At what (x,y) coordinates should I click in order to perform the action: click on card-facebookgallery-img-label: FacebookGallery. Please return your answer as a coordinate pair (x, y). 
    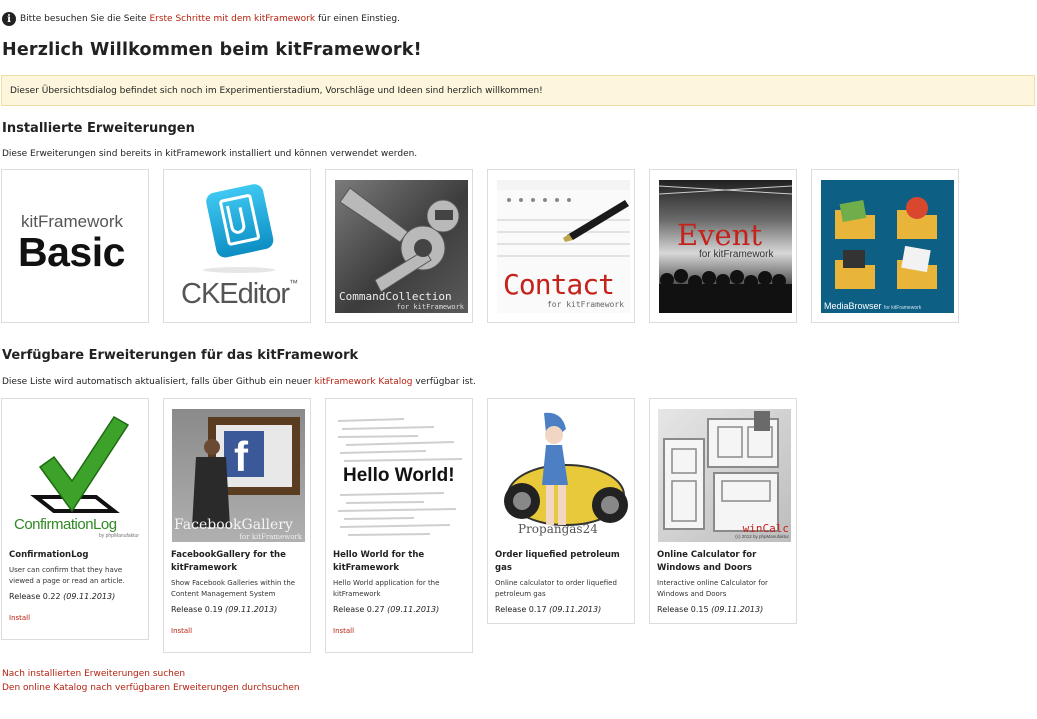
    Looking at the image, I should click on (233, 525).